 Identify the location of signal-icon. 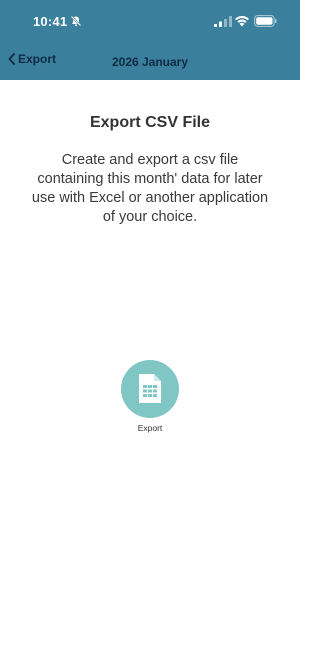
(223, 21).